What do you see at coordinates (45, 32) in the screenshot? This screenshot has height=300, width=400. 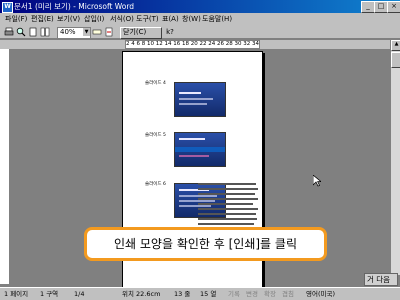 I see `multiple-pages-icon` at bounding box center [45, 32].